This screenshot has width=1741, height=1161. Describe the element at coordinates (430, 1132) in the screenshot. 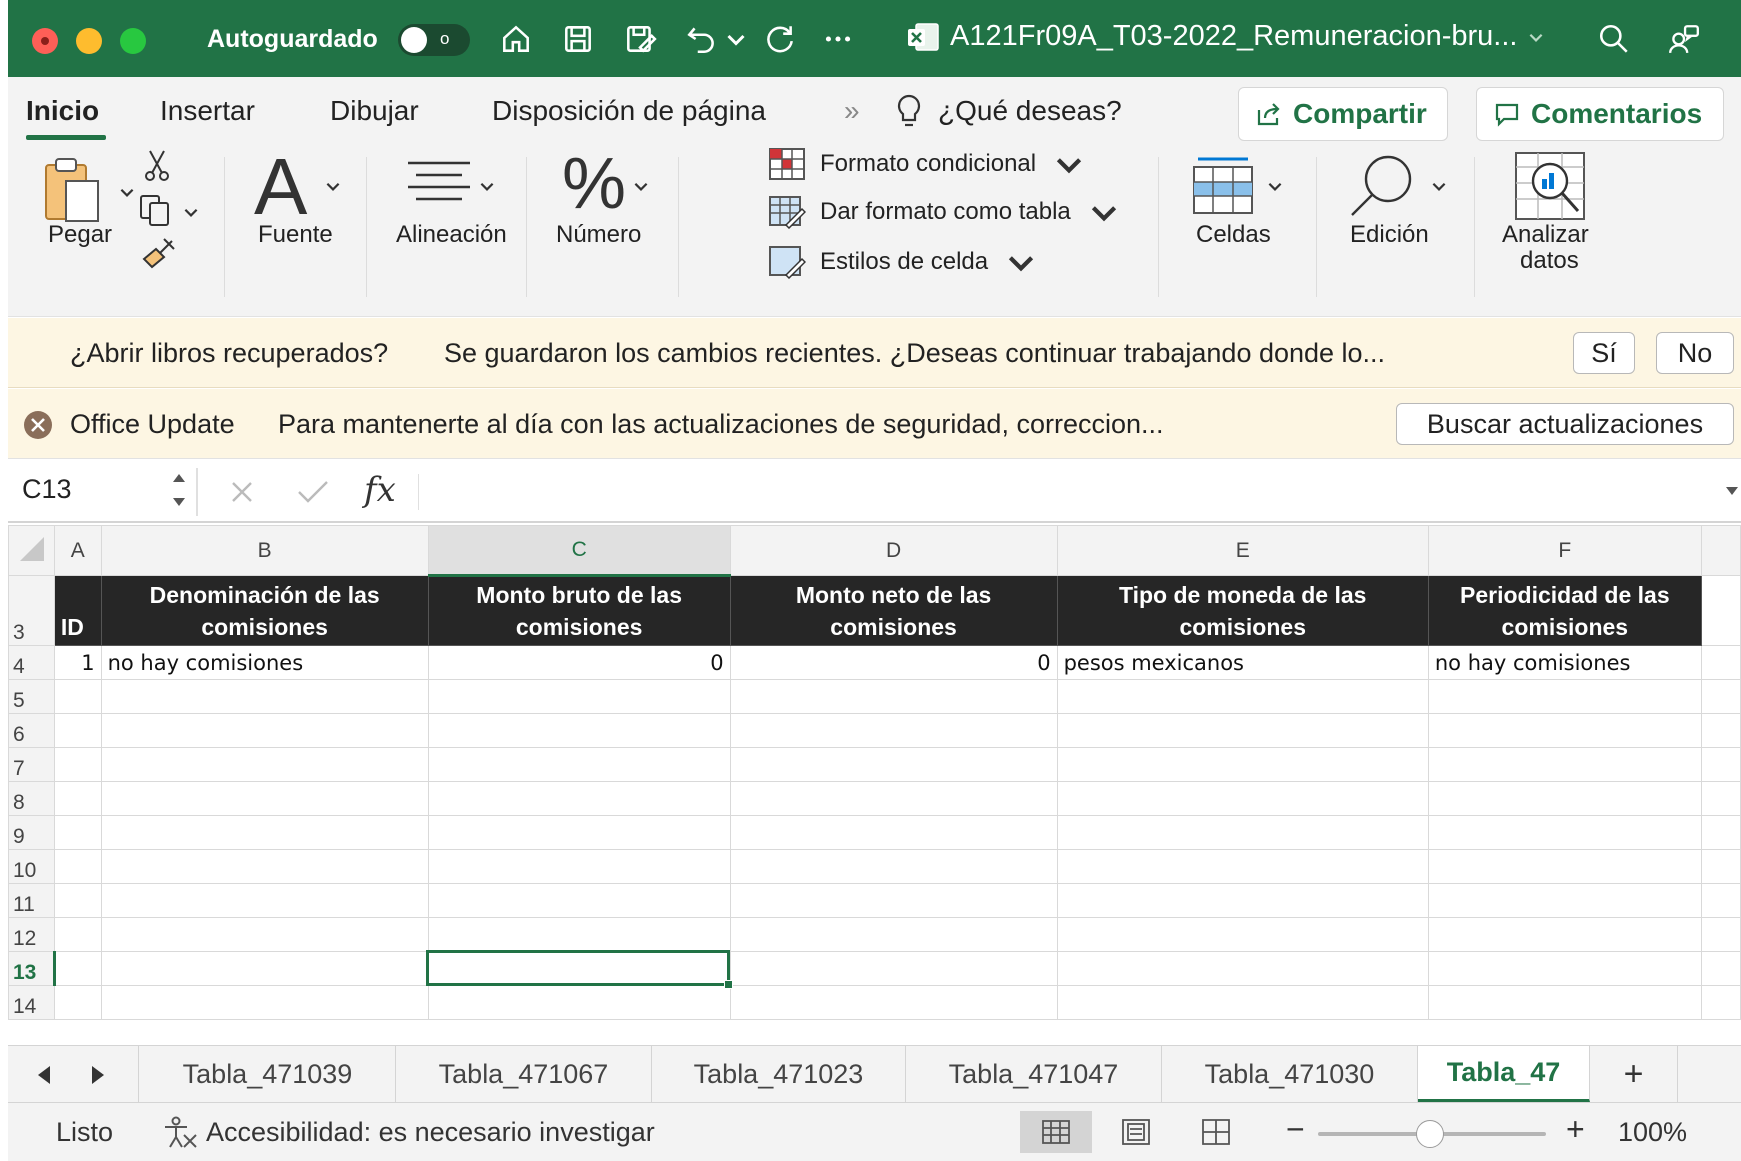

I see `accessibility-status: Accesibilidad: es necesario investigar` at that location.